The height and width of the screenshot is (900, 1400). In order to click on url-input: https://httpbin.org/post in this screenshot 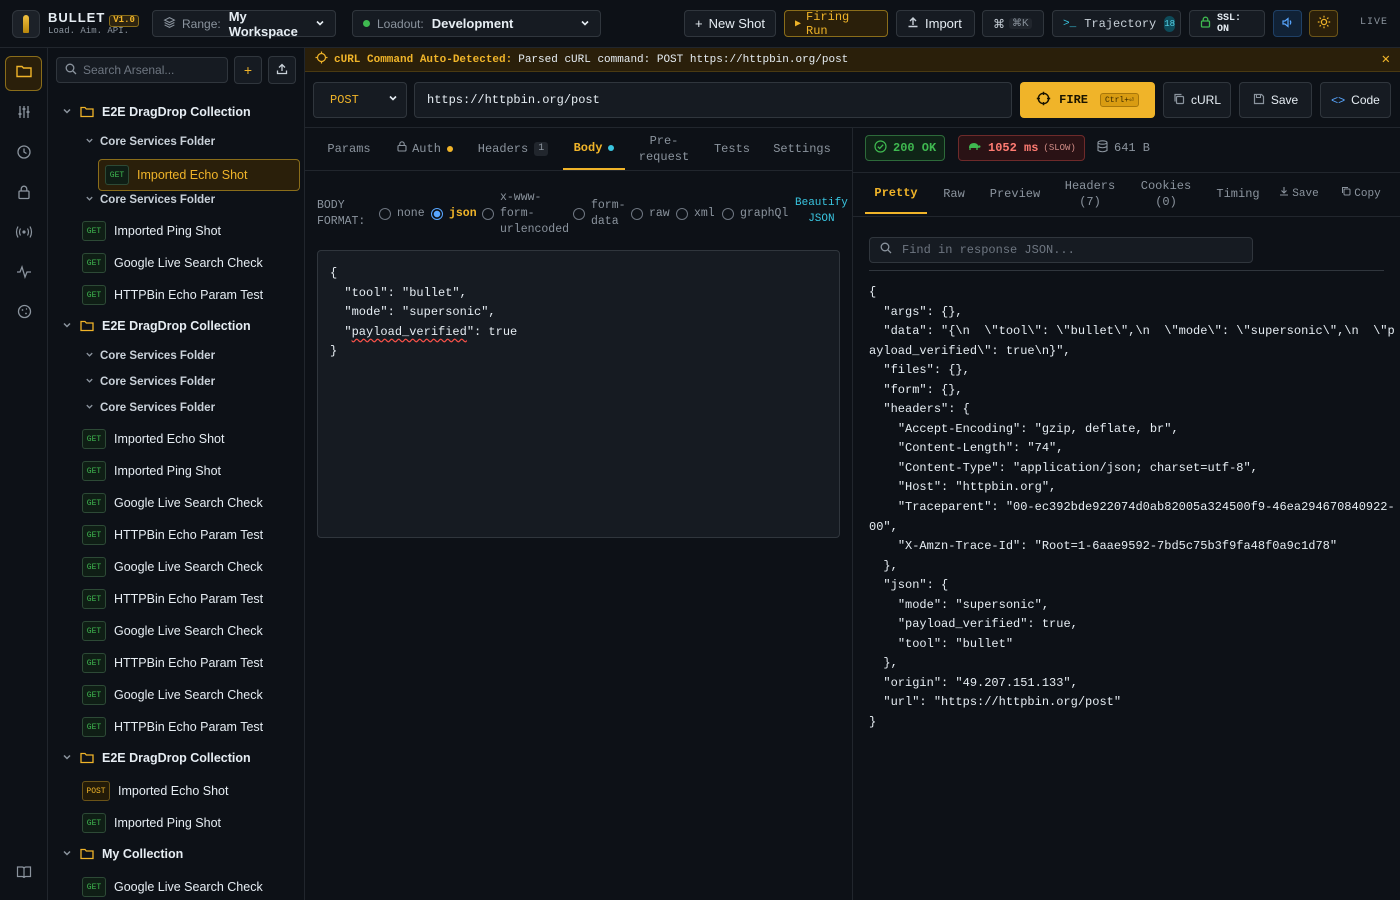, I will do `click(713, 100)`.